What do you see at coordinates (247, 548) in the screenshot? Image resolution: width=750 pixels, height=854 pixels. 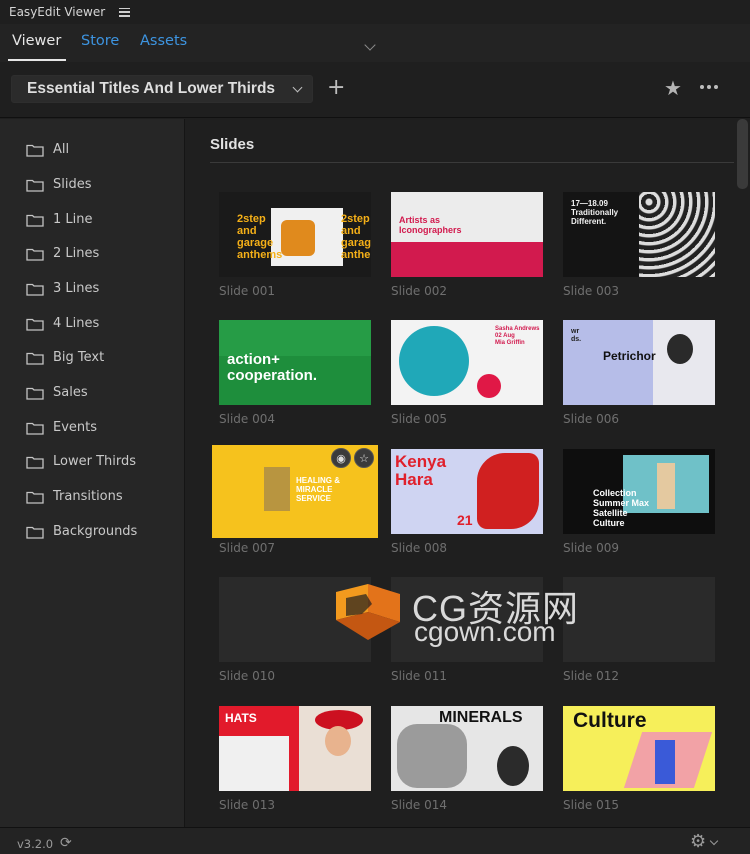 I see `slide-caption: Slide 007` at bounding box center [247, 548].